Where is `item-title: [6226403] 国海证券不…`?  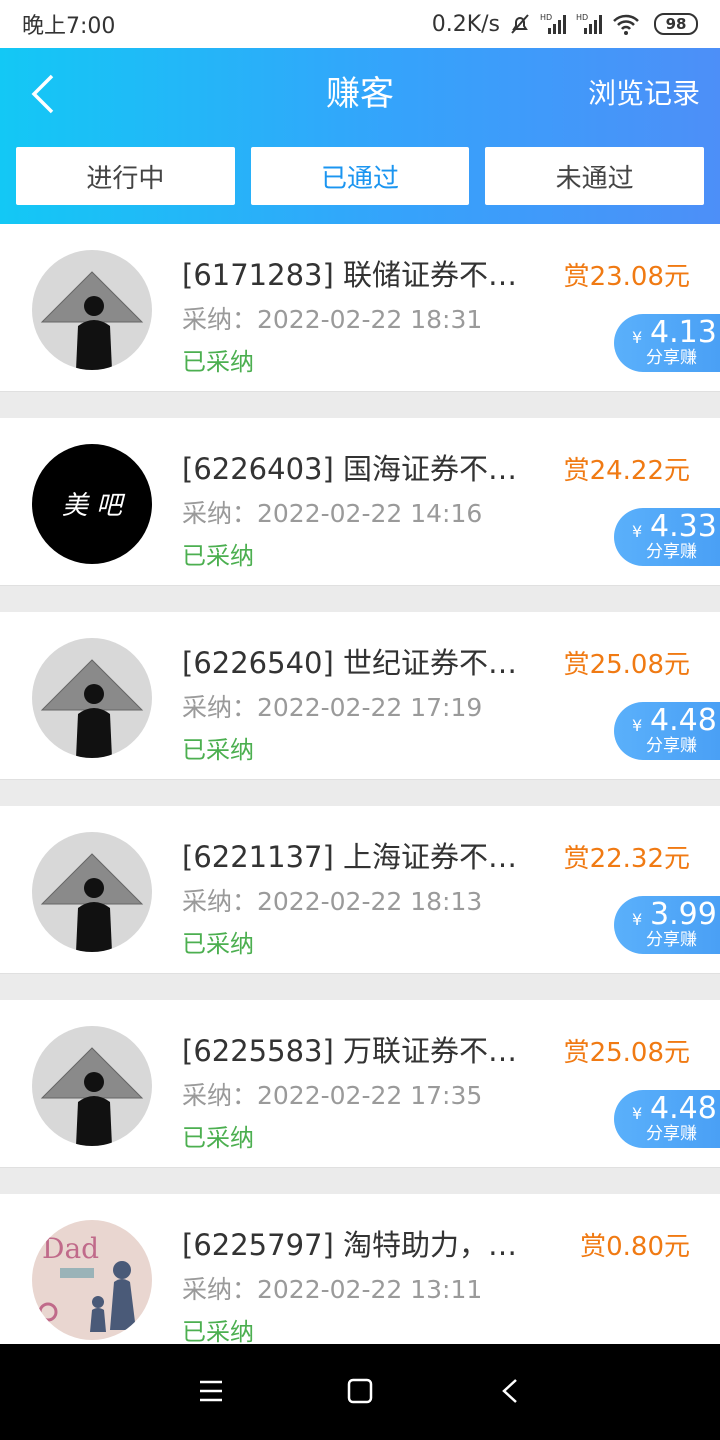
item-title: [6226403] 国海证券不… is located at coordinates (350, 469).